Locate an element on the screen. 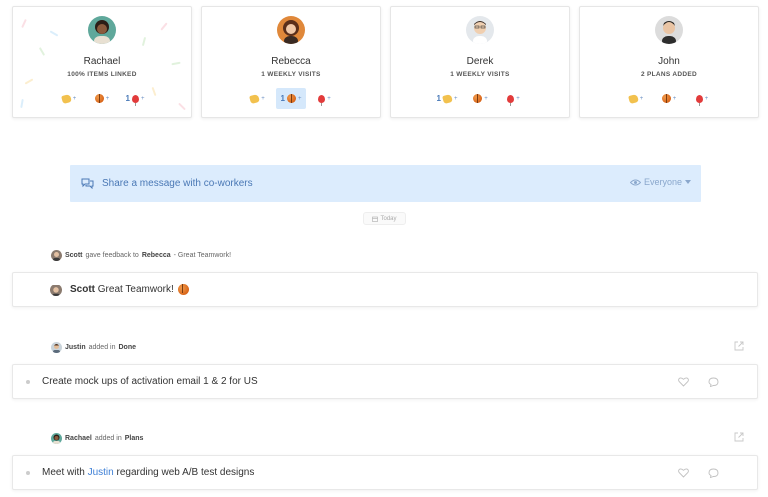  team-member-name: Rachael is located at coordinates (102, 61).